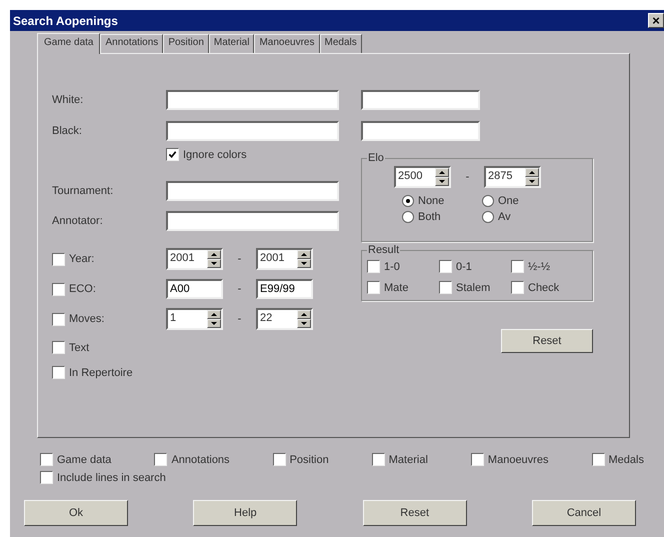 The image size is (664, 537). What do you see at coordinates (200, 460) in the screenshot?
I see `checkbox-label: Annotations` at bounding box center [200, 460].